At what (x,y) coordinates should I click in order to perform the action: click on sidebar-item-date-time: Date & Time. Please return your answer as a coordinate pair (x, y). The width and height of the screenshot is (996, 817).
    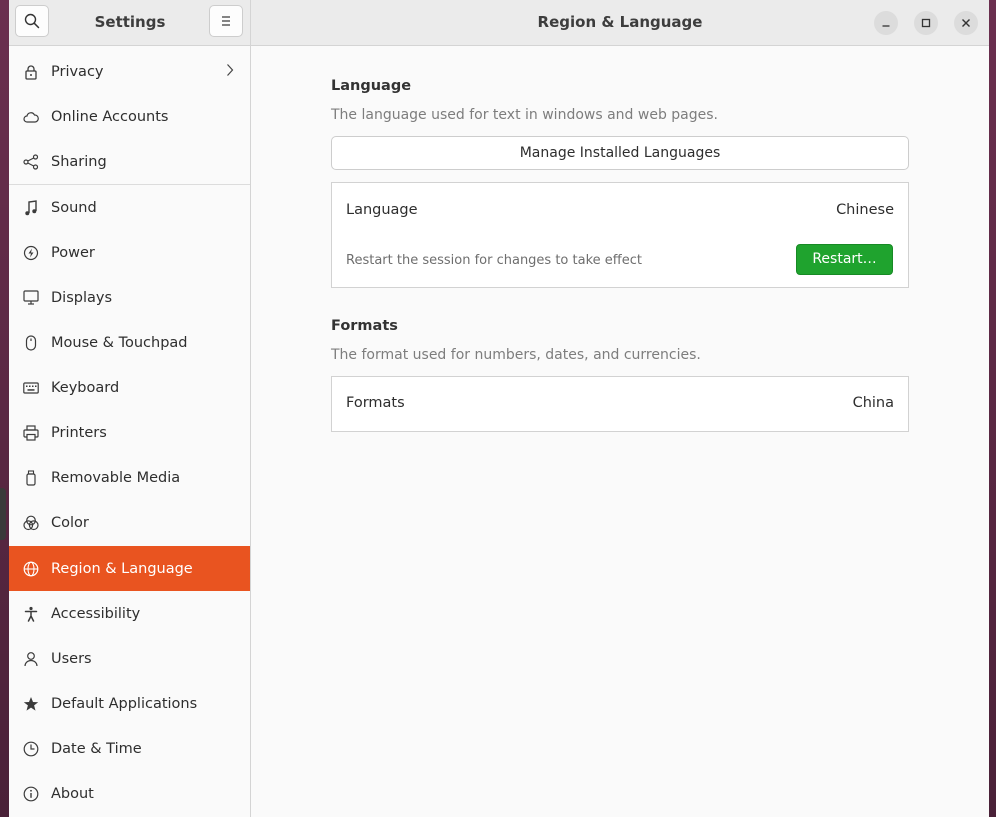
    Looking at the image, I should click on (129, 748).